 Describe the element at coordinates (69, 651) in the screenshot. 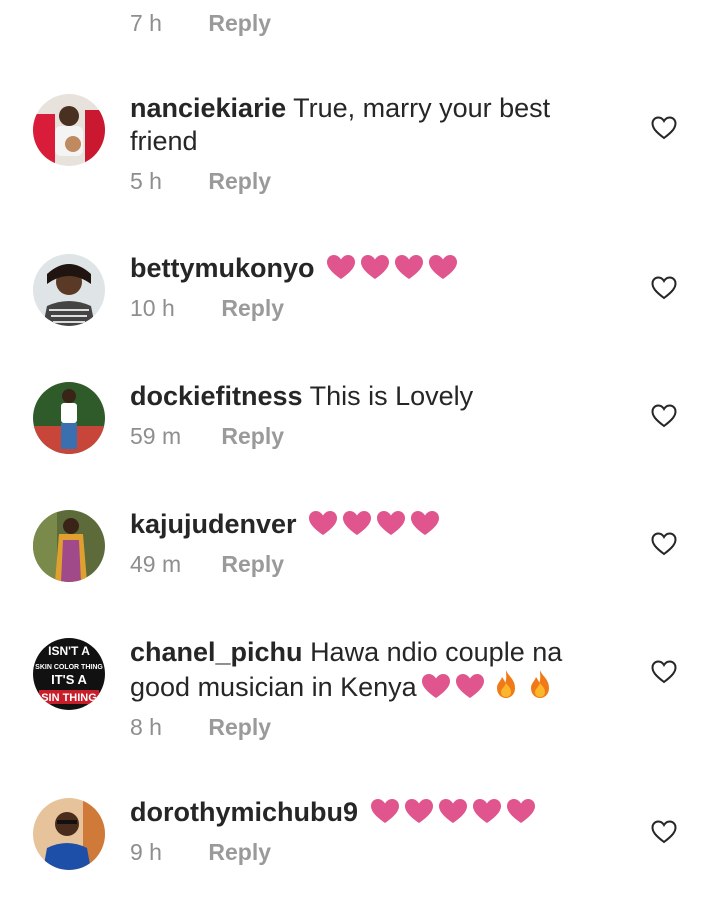

I see `avatar-text-line1: ISN'T A` at that location.